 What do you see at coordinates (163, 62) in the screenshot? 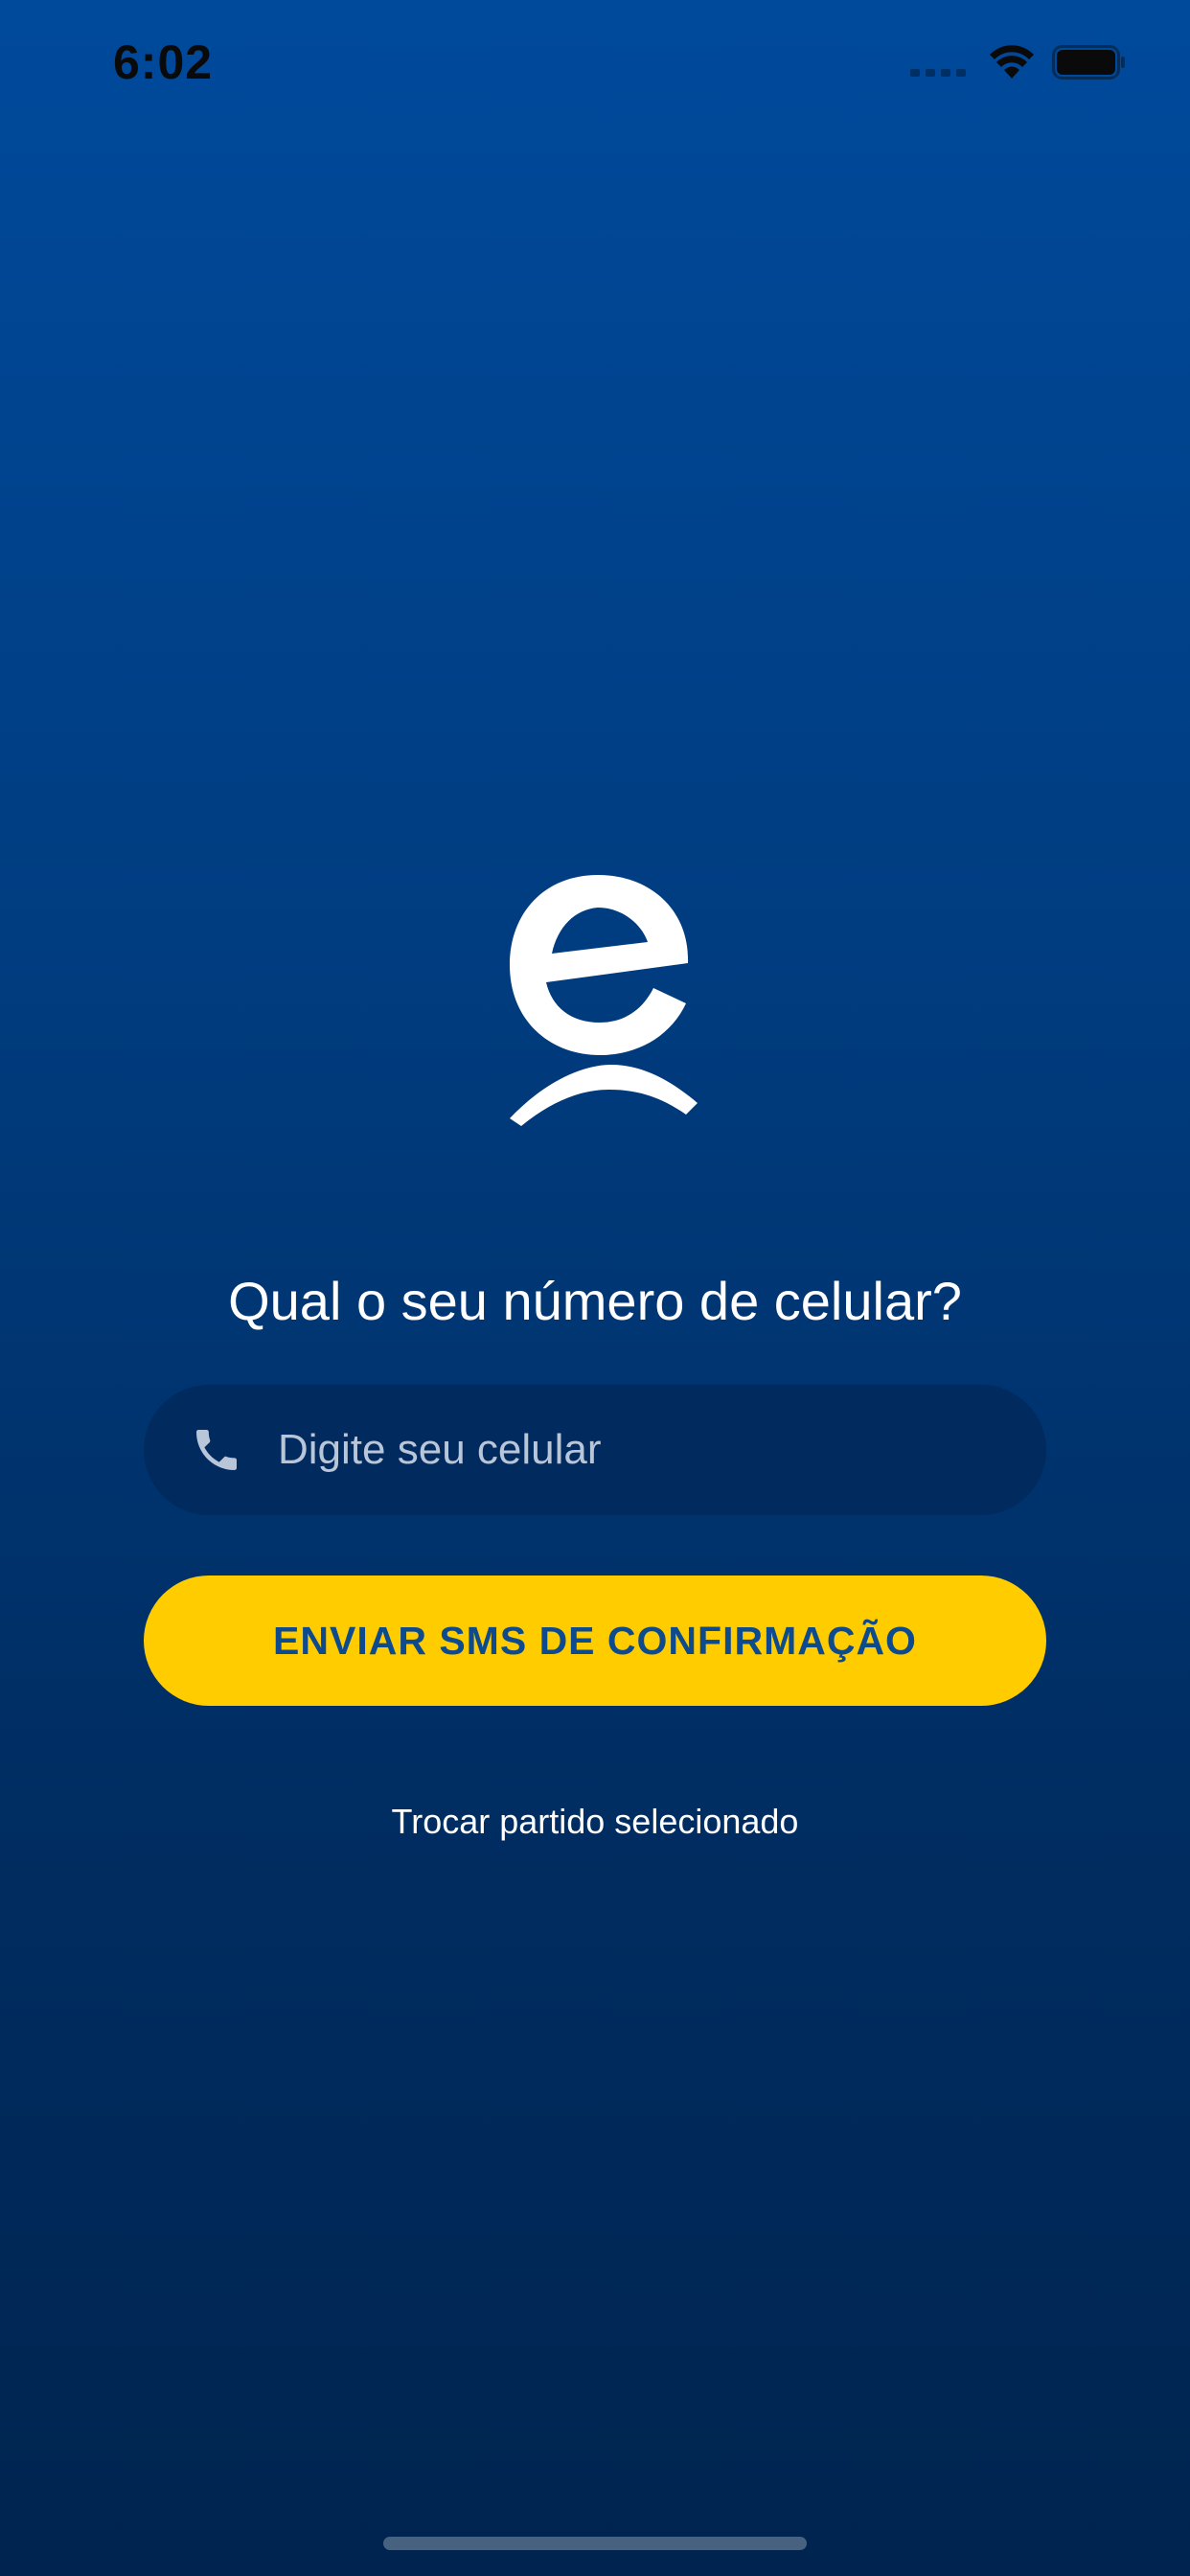
I see `status-time: 6:02` at bounding box center [163, 62].